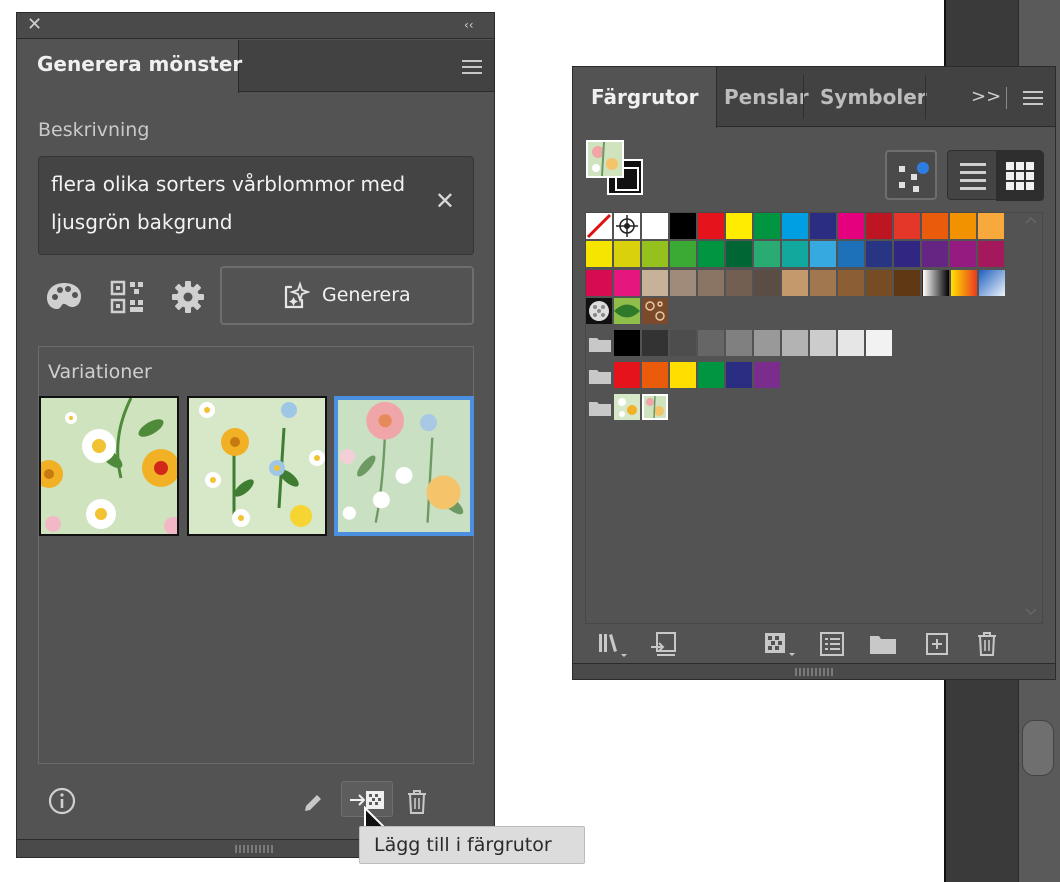 Image resolution: width=1060 pixels, height=882 pixels. Describe the element at coordinates (781, 645) in the screenshot. I see `show-swatch-kinds-menu-icon` at that location.